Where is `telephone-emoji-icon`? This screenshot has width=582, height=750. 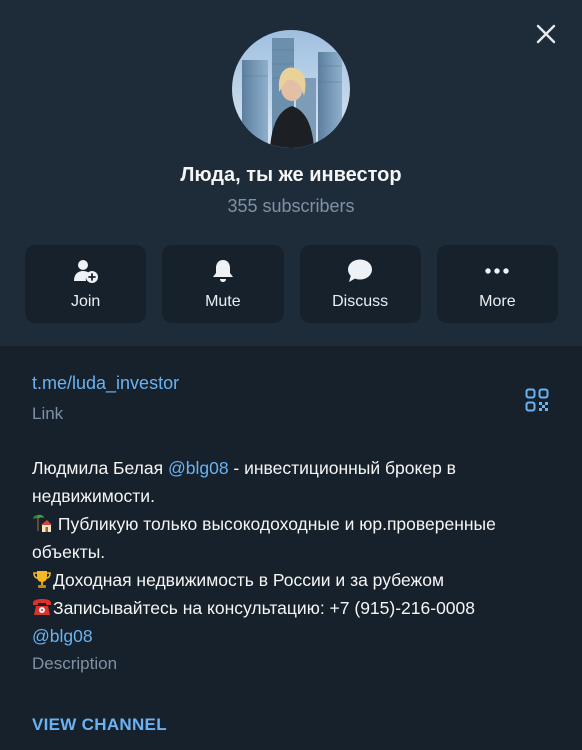 telephone-emoji-icon is located at coordinates (42, 607).